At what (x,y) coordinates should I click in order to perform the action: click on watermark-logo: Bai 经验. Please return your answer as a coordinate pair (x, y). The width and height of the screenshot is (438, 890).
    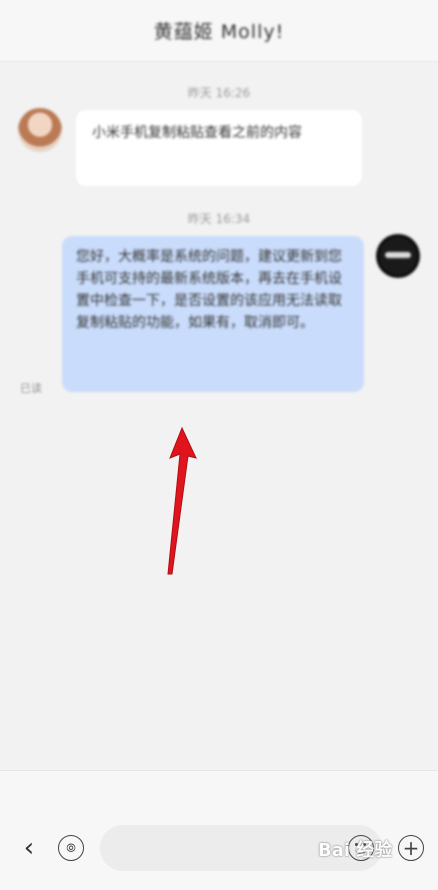
    Looking at the image, I should click on (355, 850).